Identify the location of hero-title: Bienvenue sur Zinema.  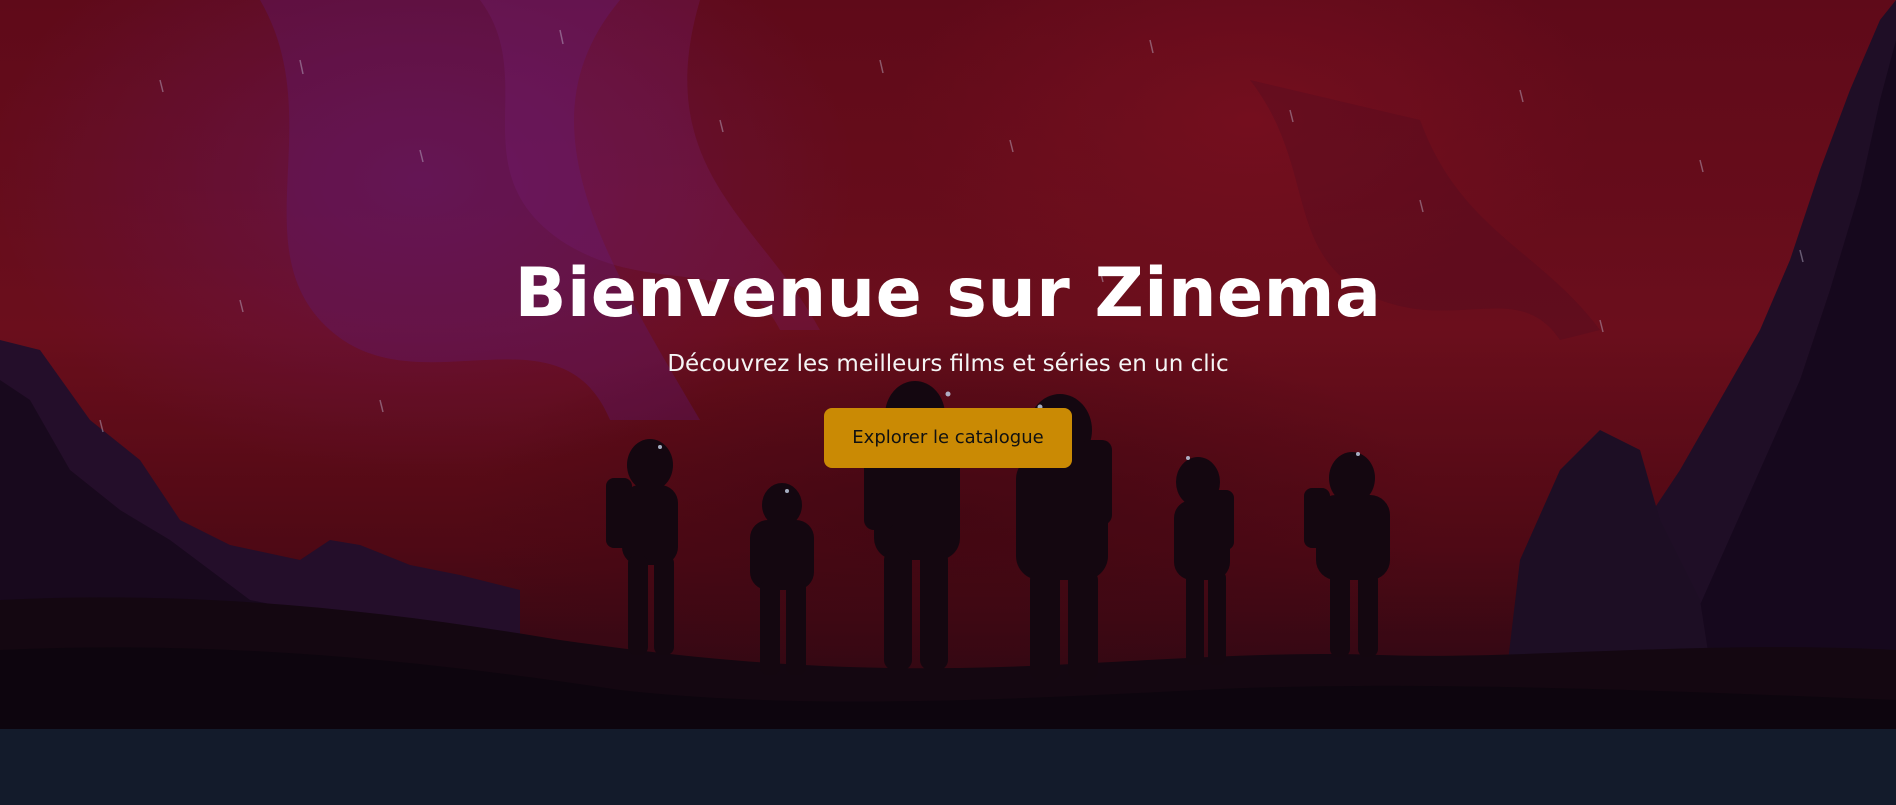
(948, 293).